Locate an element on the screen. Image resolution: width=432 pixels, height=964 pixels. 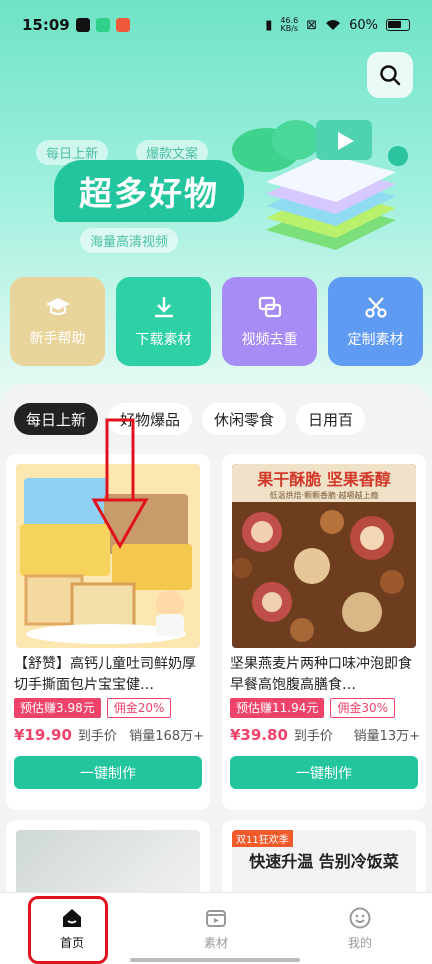
banner-title: 超多好物 is located at coordinates (149, 191).